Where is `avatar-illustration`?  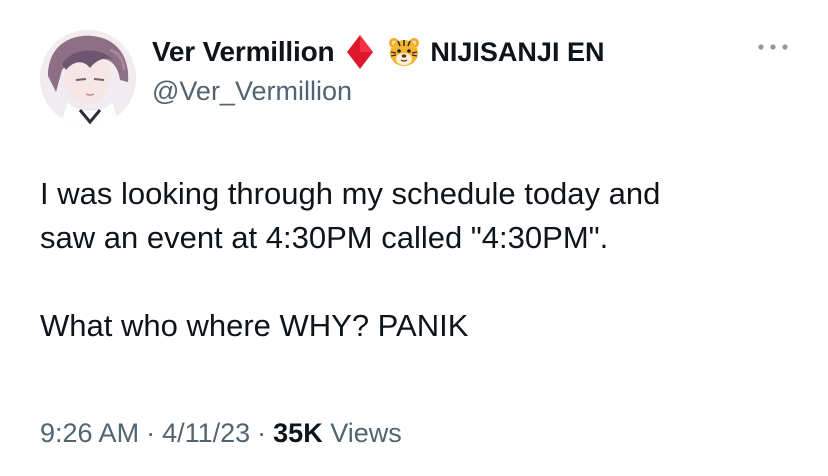
avatar-illustration is located at coordinates (88, 78).